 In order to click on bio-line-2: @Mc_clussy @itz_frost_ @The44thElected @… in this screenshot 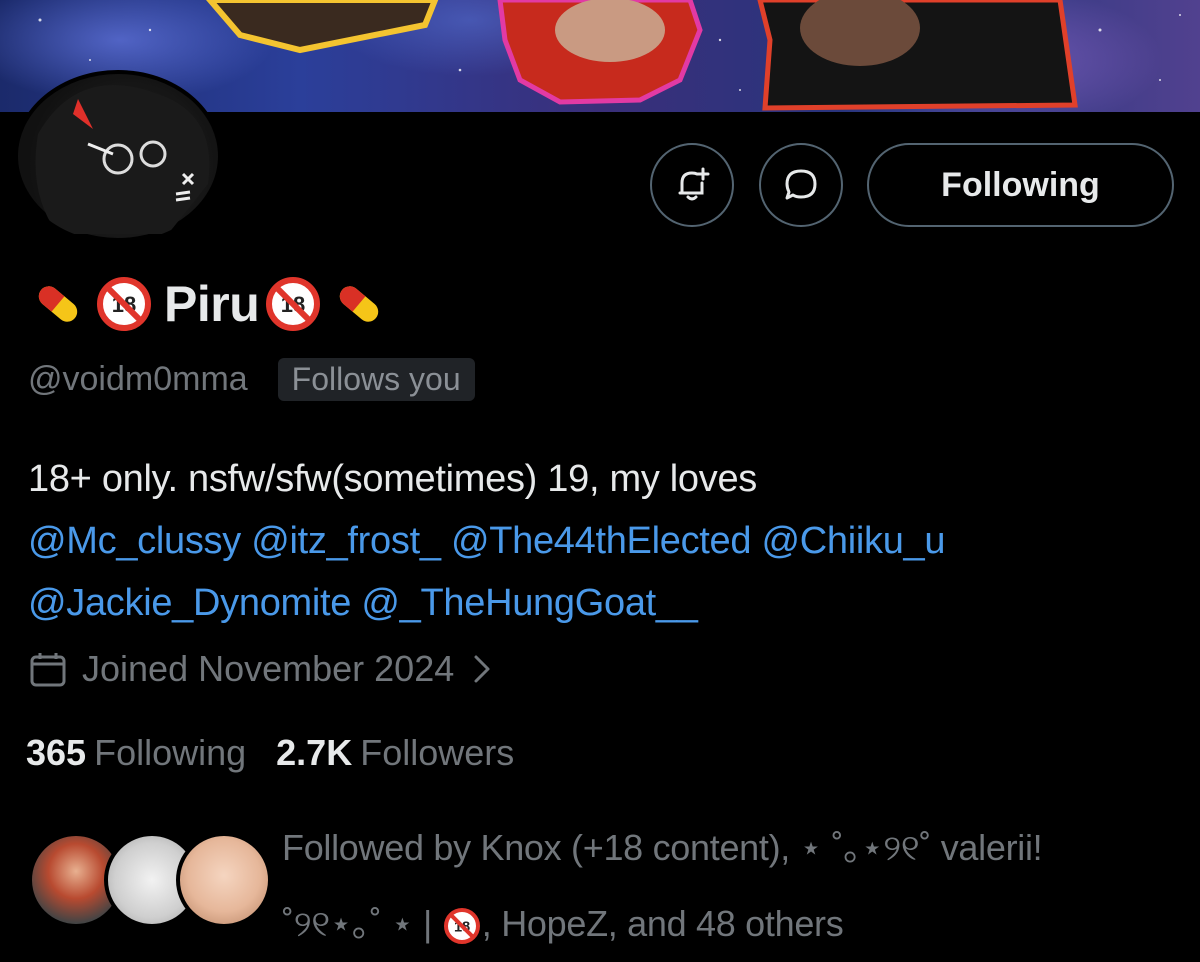, I will do `click(603, 541)`.